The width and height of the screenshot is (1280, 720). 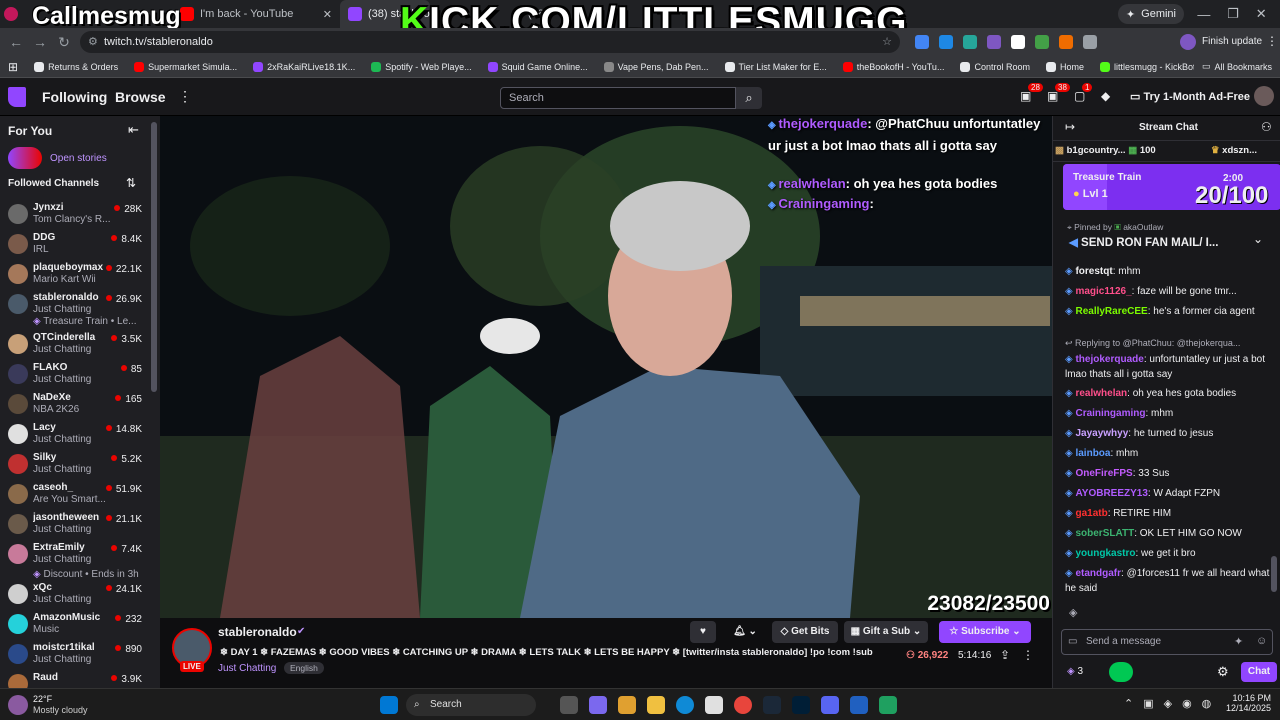 I want to click on tab-twitch-2: (38), so click(x=550, y=14).